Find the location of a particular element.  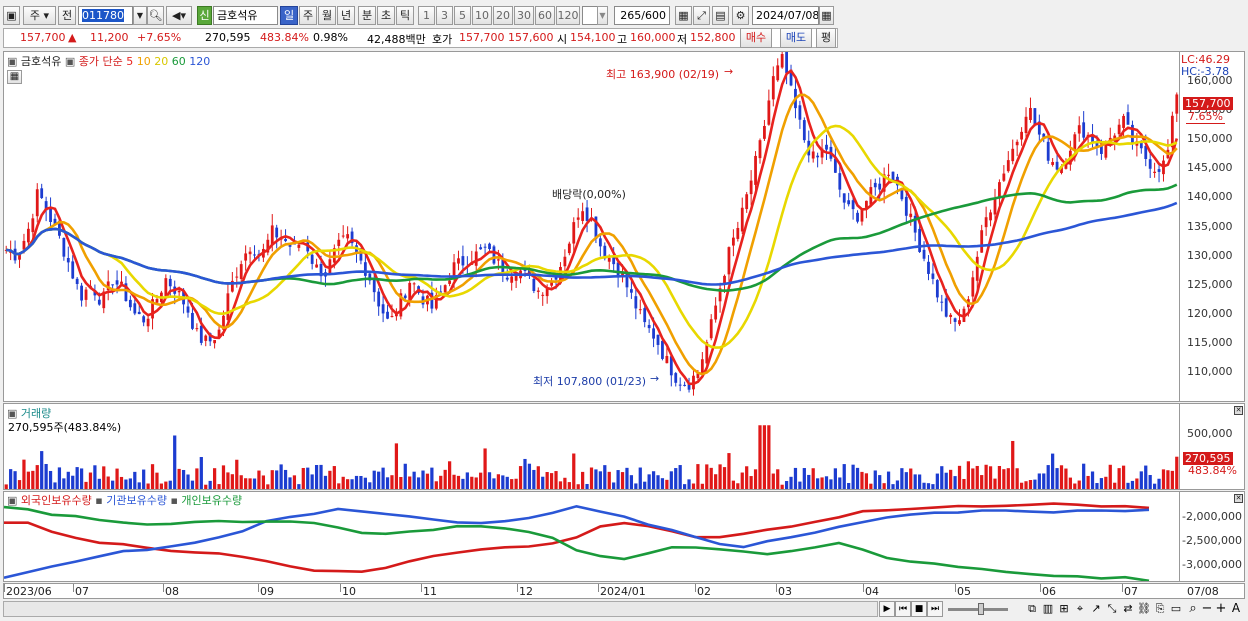

crosshair-icon: ⌖ is located at coordinates (1080, 609).